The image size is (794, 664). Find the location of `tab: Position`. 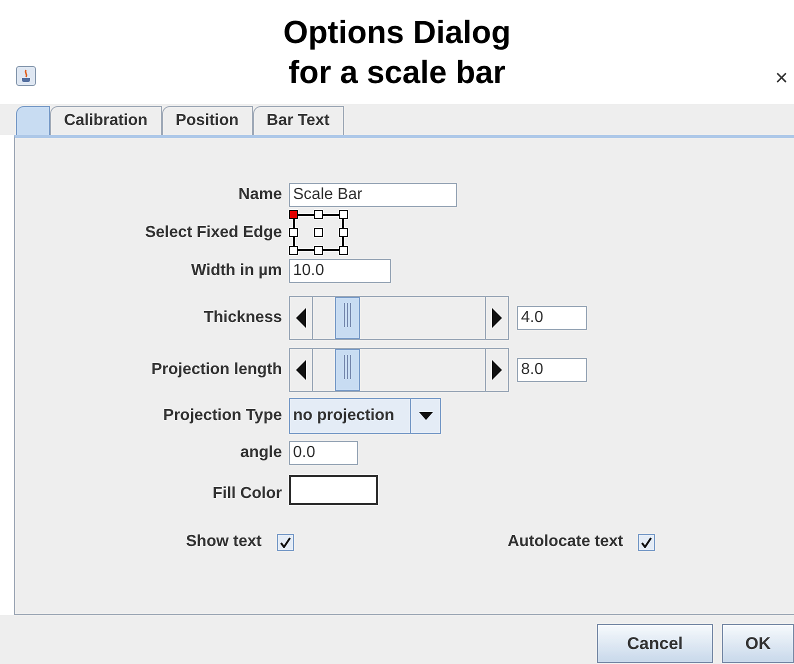

tab: Position is located at coordinates (207, 120).